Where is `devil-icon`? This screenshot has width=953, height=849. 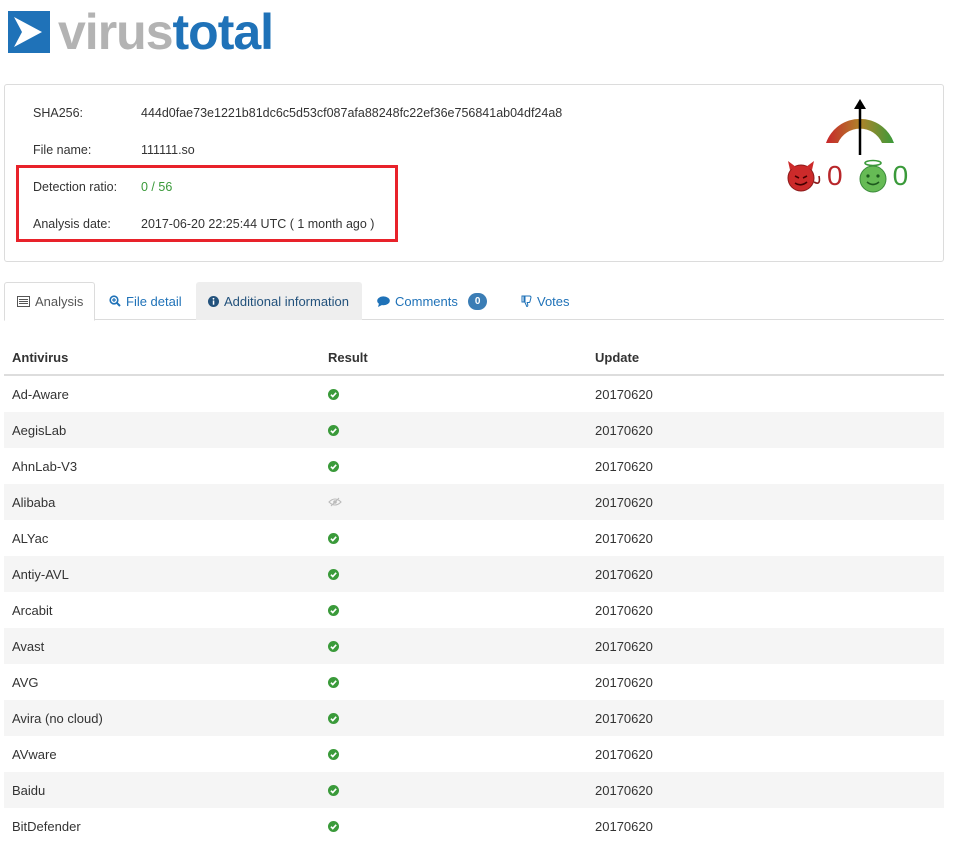
devil-icon is located at coordinates (804, 176).